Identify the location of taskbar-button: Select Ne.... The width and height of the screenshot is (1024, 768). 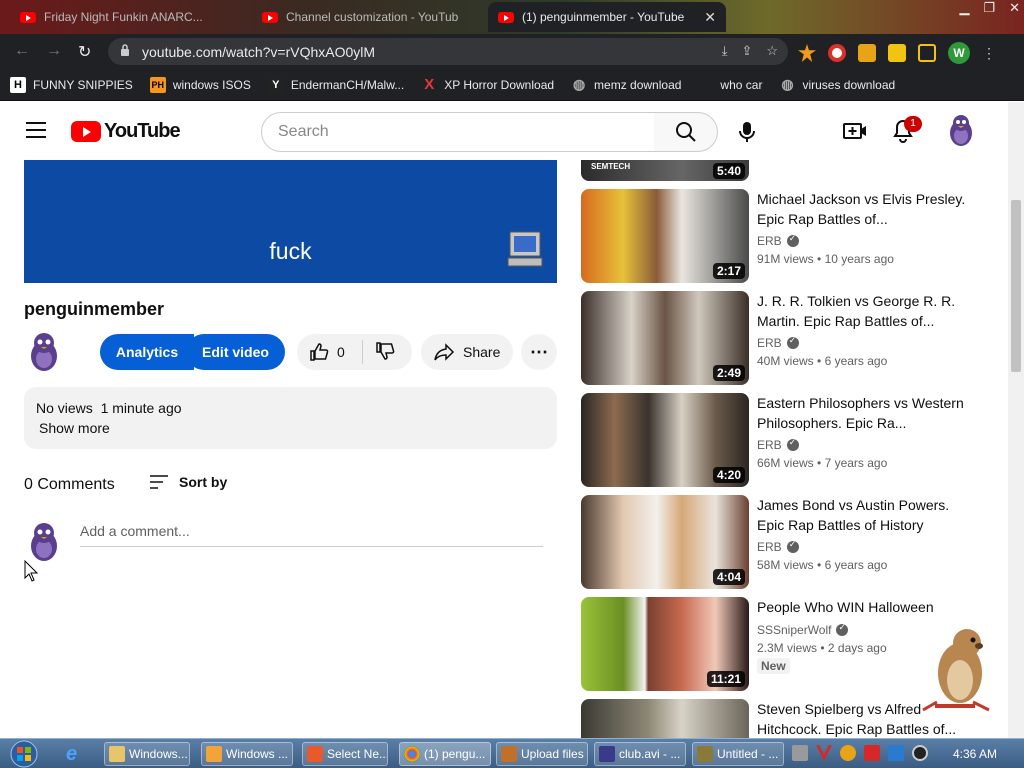
(345, 754).